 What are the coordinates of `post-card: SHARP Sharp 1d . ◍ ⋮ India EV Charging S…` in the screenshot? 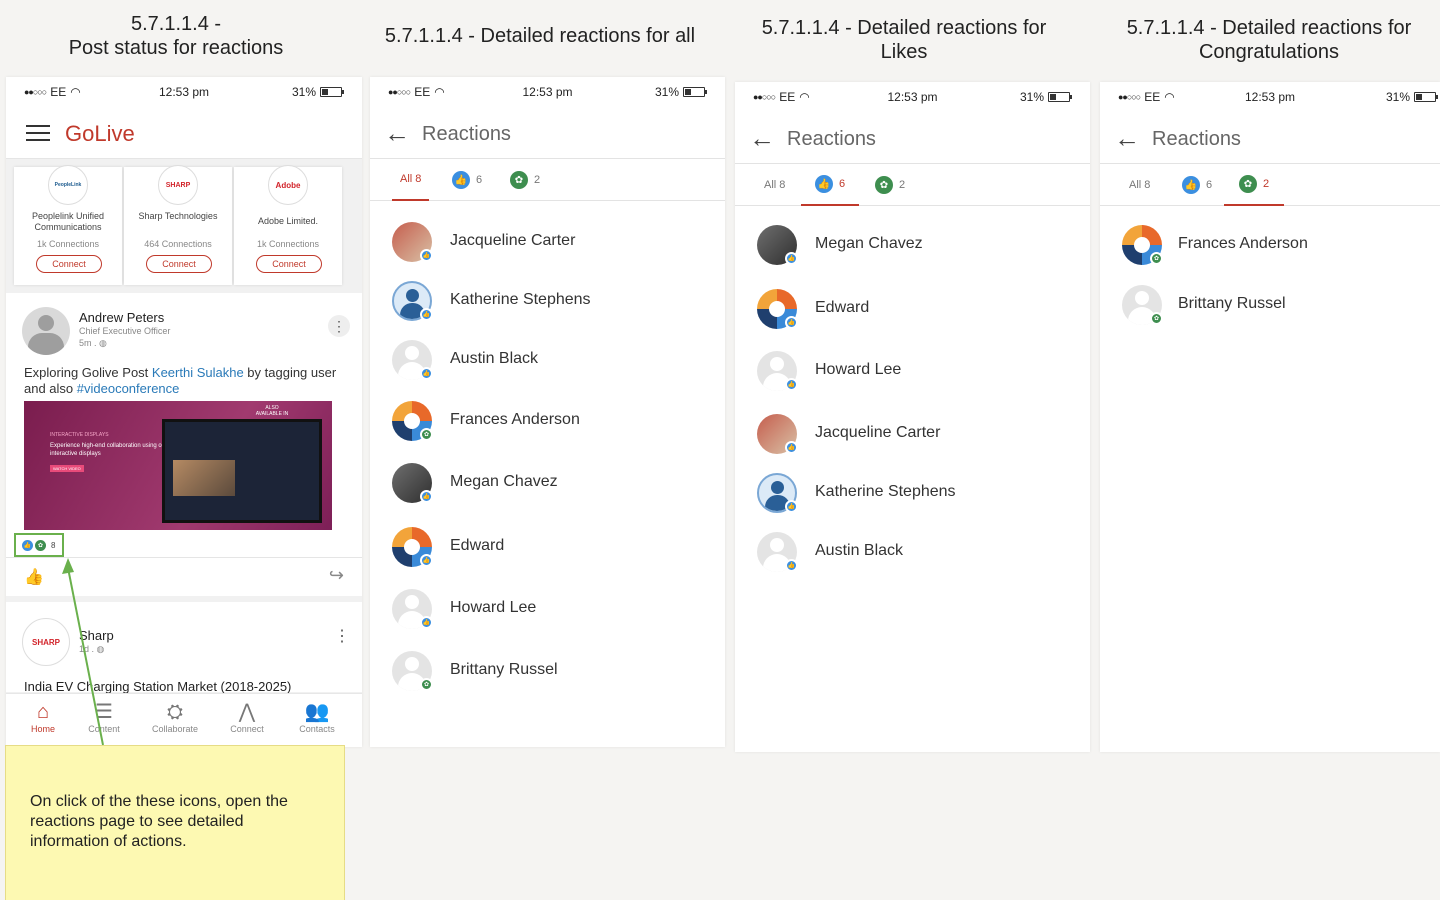 It's located at (184, 648).